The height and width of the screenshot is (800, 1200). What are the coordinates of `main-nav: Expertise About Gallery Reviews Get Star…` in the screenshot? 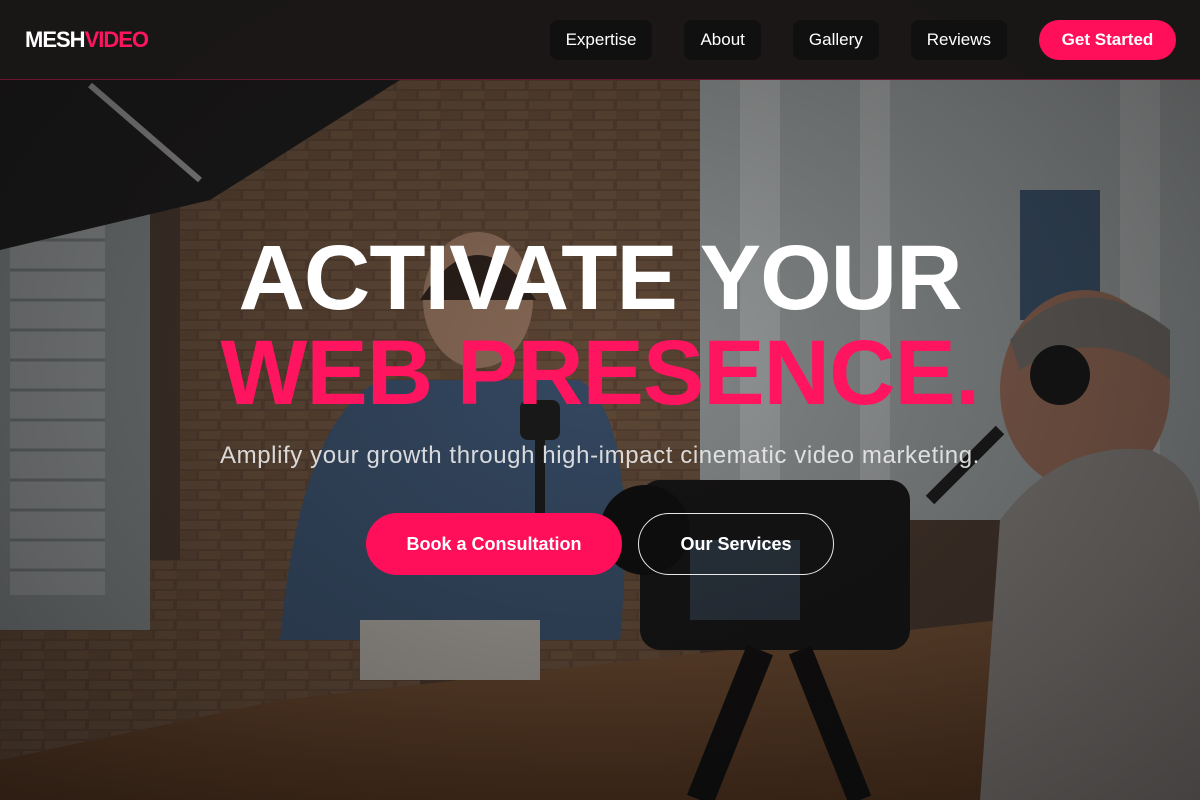 It's located at (862, 39).